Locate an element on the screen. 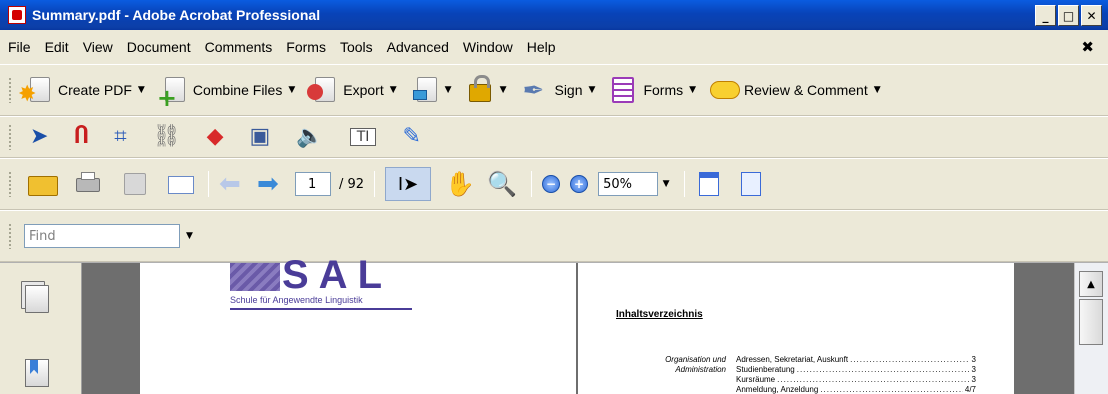  toc-section-line: Organisation und is located at coordinates (695, 359).